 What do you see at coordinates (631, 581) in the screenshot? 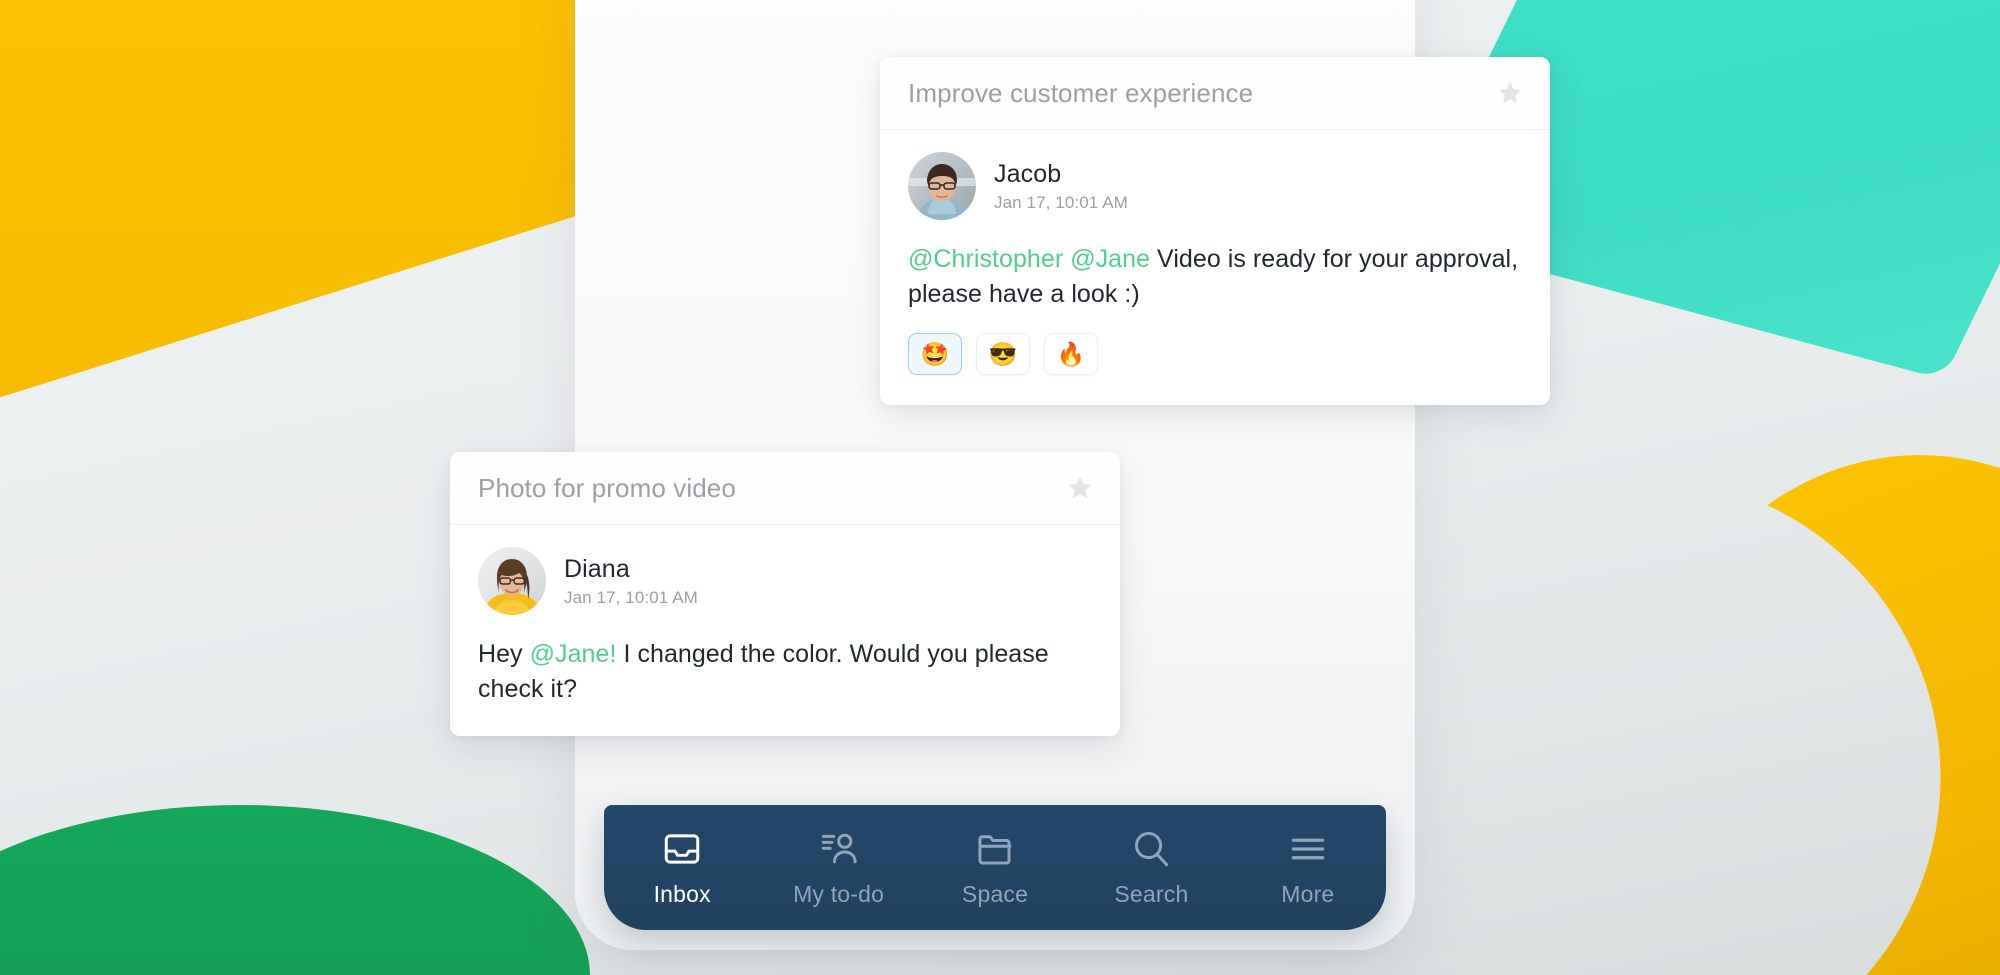
I see `author-meta: Diana Jan 17, 10:01 AM` at bounding box center [631, 581].